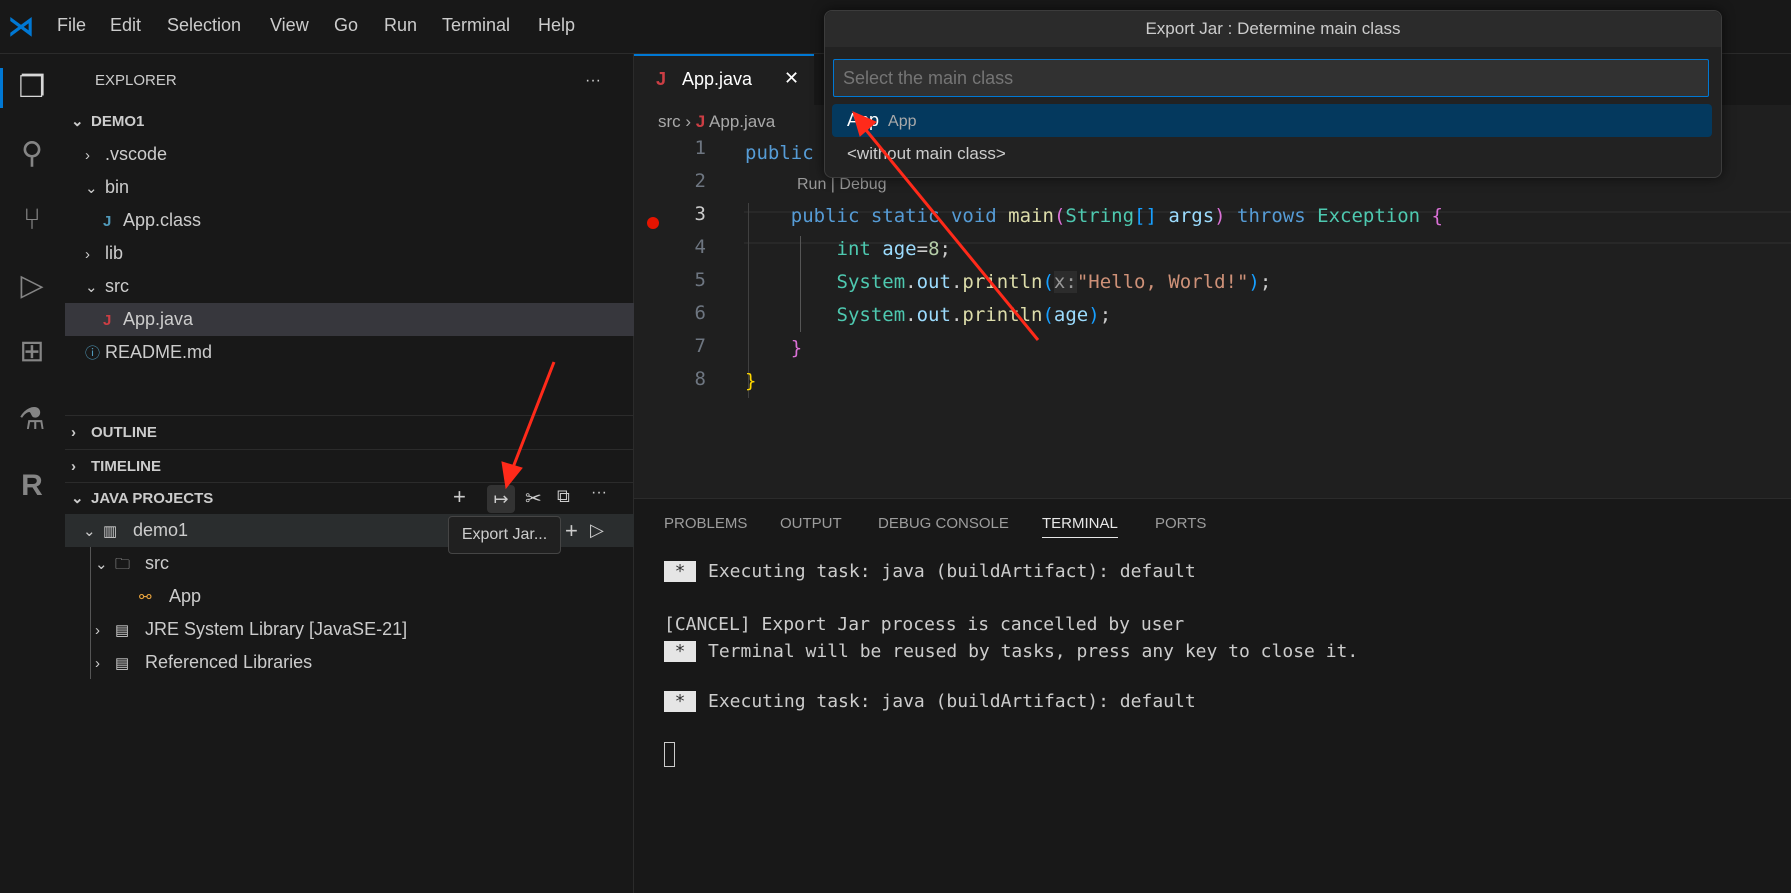  Describe the element at coordinates (770, 300) in the screenshot. I see `annotation-arrows` at that location.